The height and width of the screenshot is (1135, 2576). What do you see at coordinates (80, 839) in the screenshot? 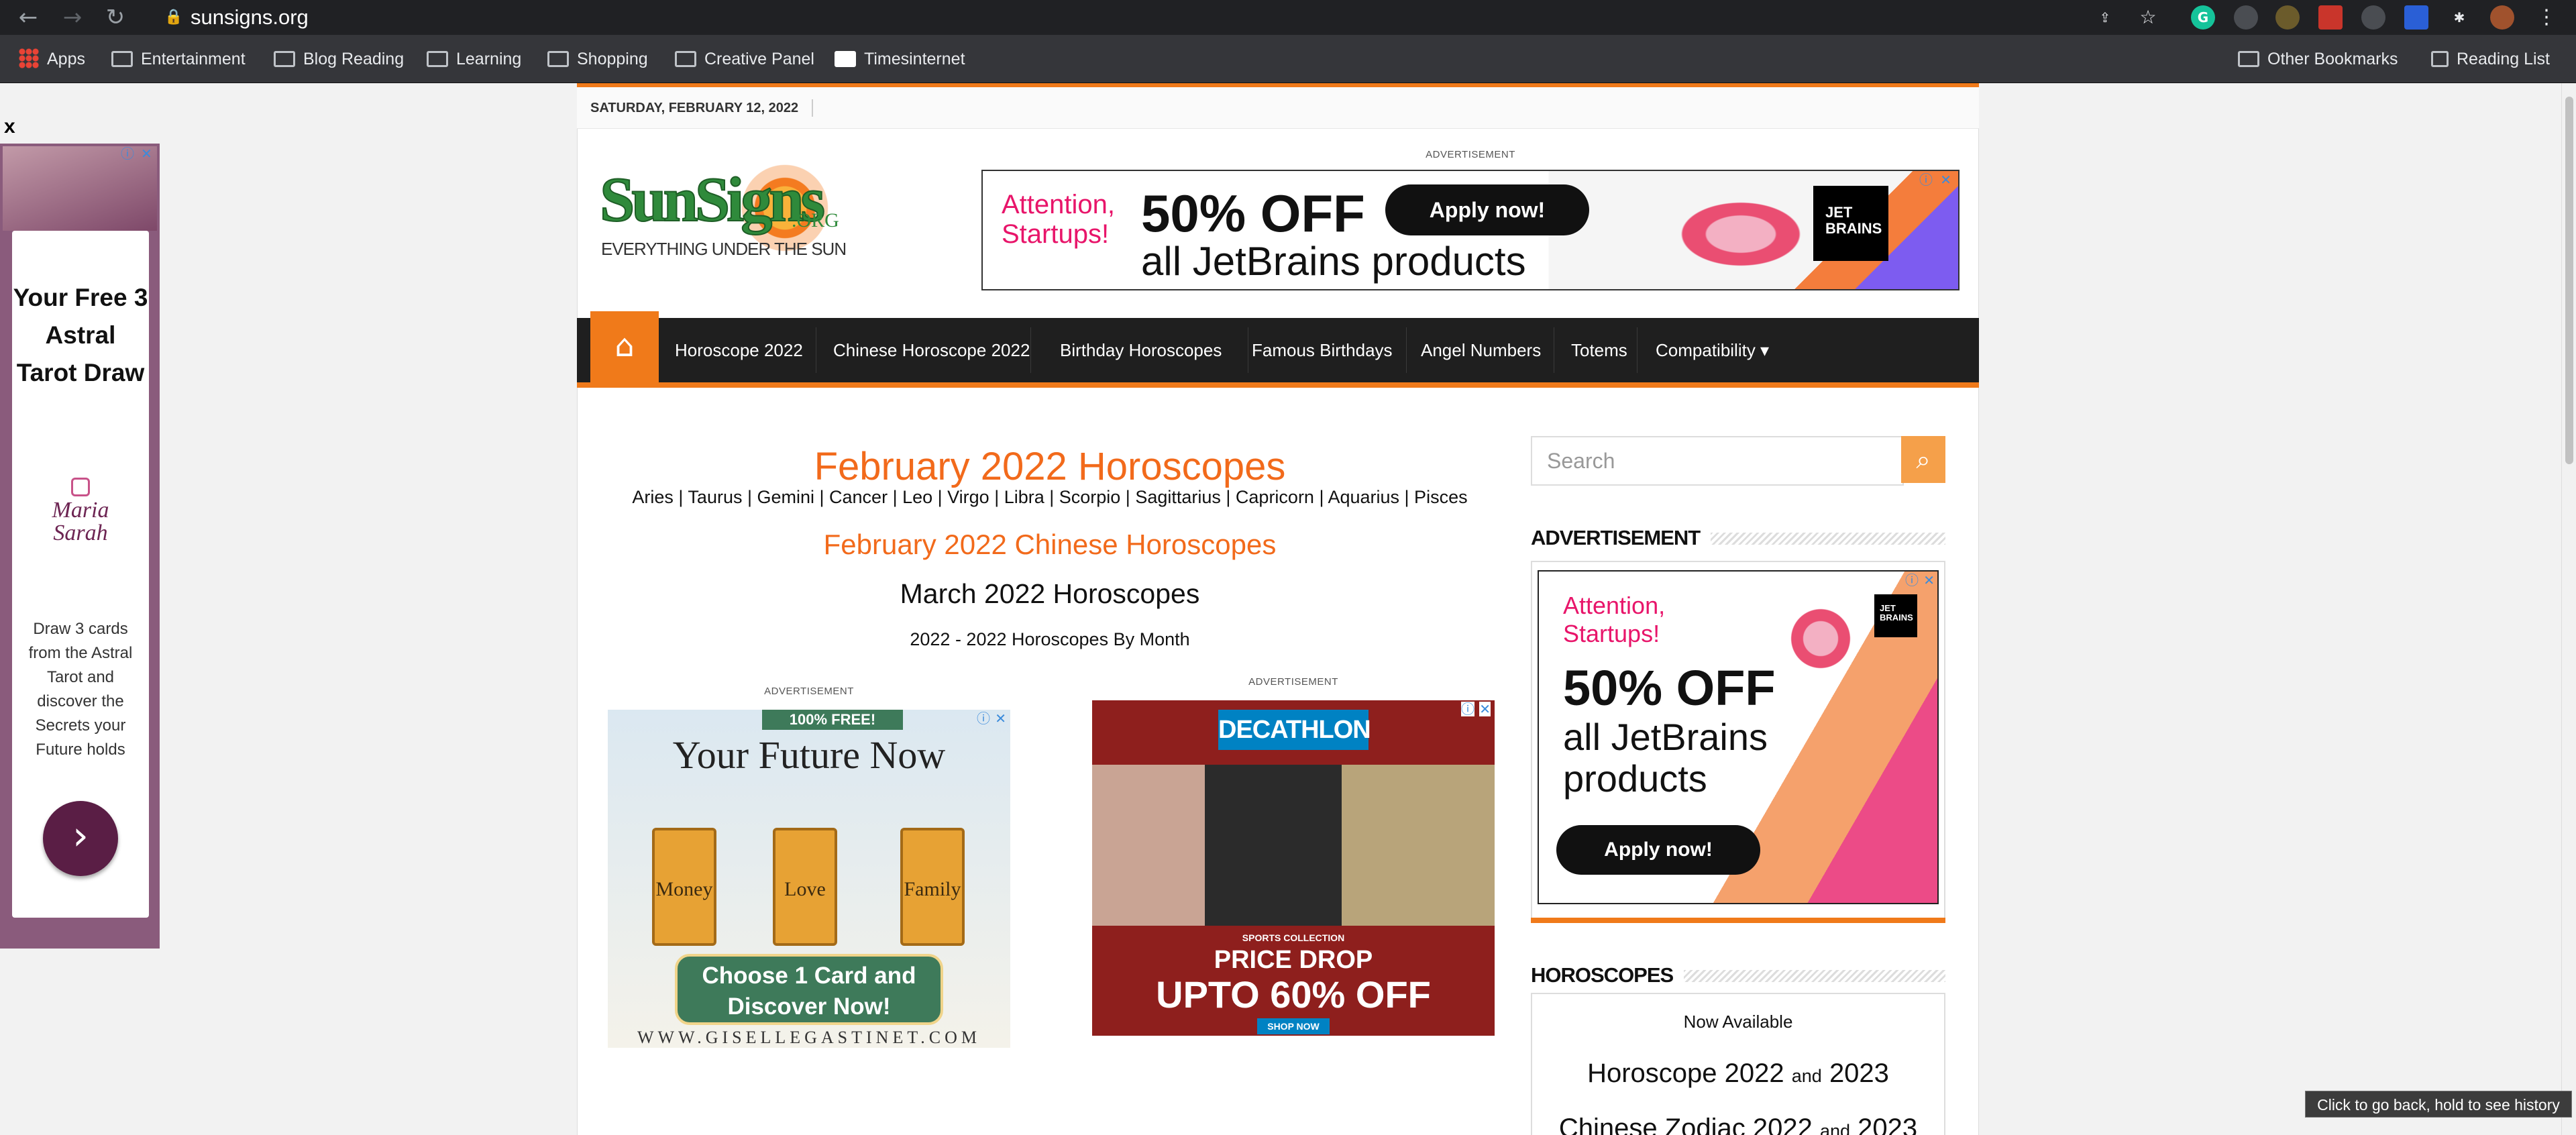
I see `chevron-right-icon: ›` at bounding box center [80, 839].